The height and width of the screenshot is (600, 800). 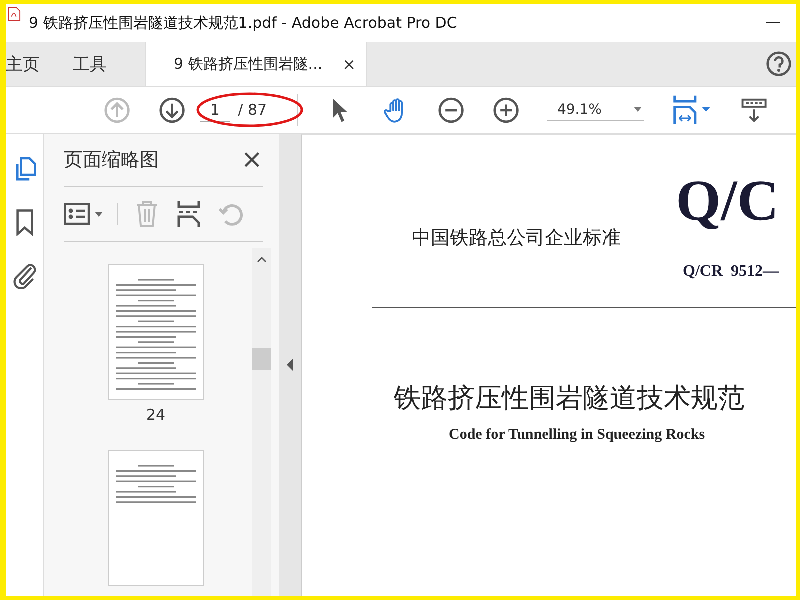 What do you see at coordinates (569, 399) in the screenshot?
I see `document-title: 铁路挤压性围岩隧道技术规范` at bounding box center [569, 399].